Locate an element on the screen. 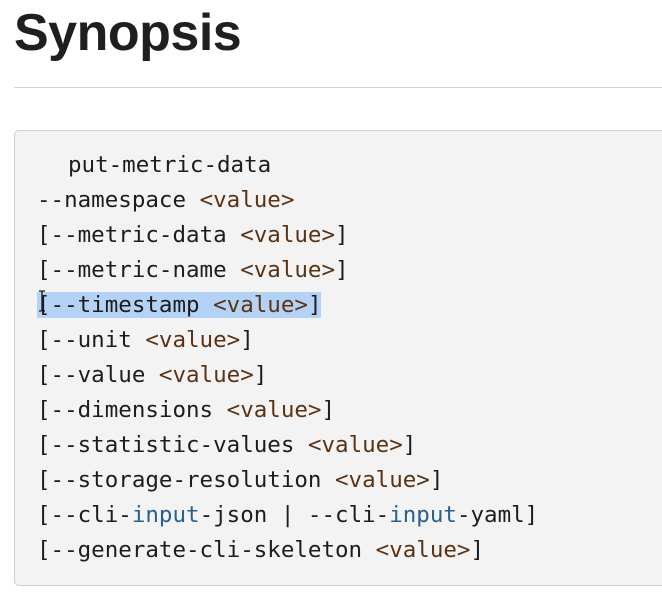  code-line-timestamp-selected: [--timestamp <value>] is located at coordinates (287, 305).